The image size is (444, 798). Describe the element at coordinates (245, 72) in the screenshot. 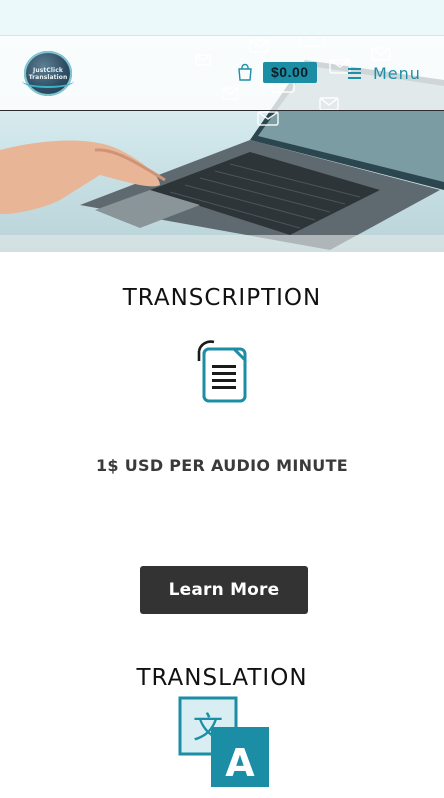

I see `shopping-bag-icon` at that location.